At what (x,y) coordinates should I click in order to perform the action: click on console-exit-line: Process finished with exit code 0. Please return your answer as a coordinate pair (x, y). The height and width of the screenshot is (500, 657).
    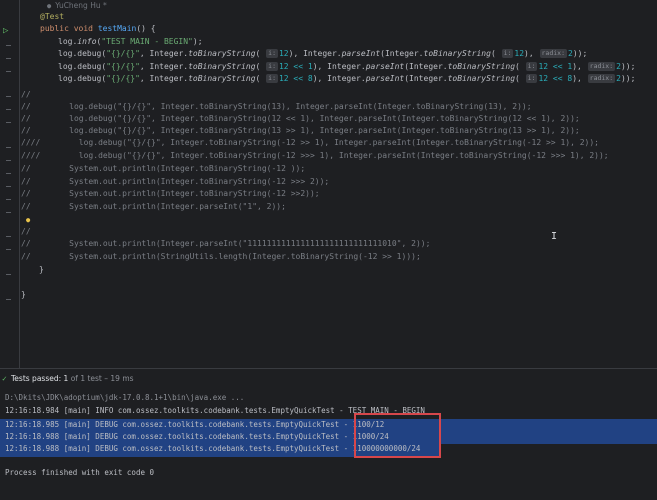
    Looking at the image, I should click on (79, 473).